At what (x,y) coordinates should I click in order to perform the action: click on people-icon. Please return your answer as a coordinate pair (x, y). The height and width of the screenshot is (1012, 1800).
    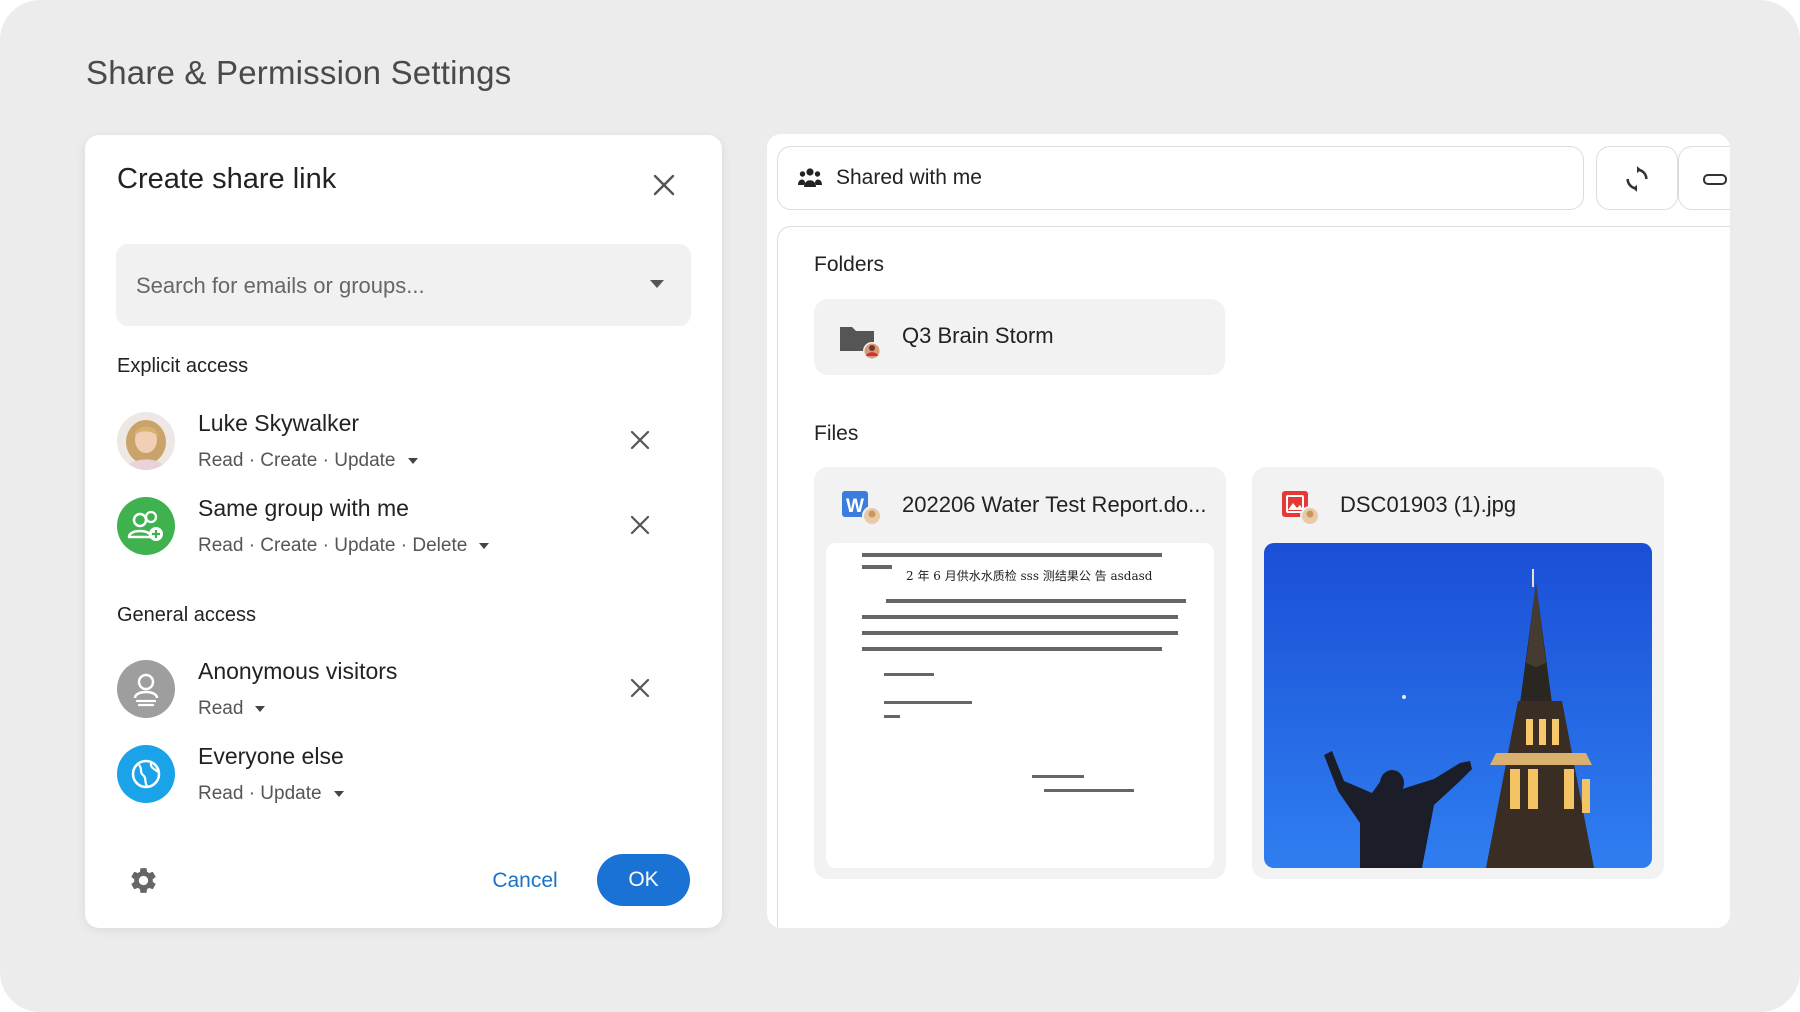
    Looking at the image, I should click on (810, 178).